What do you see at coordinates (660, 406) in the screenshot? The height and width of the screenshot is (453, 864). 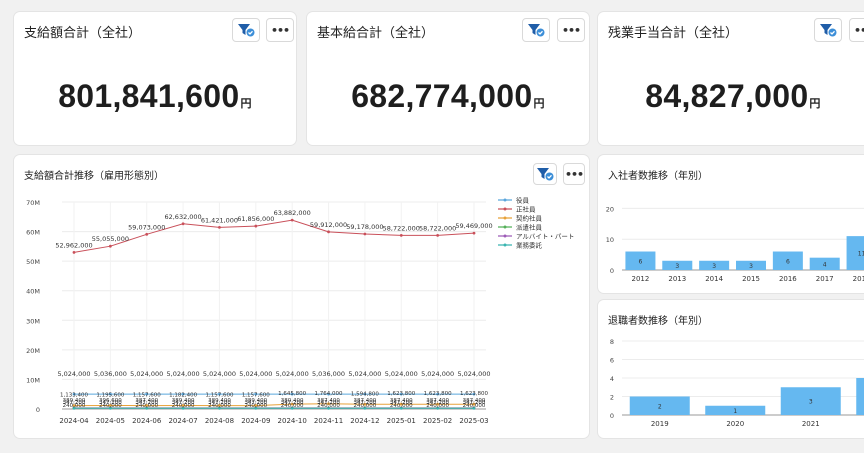 I see `bar-value-label: 2` at bounding box center [660, 406].